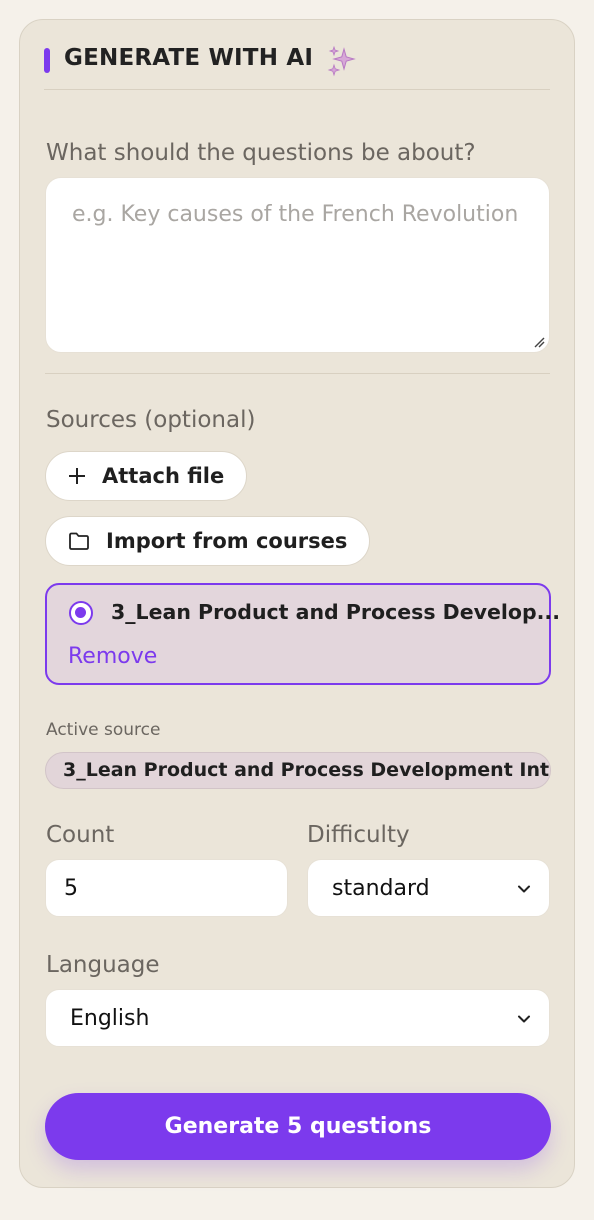 The width and height of the screenshot is (594, 1220). I want to click on count-input: 5, so click(166, 888).